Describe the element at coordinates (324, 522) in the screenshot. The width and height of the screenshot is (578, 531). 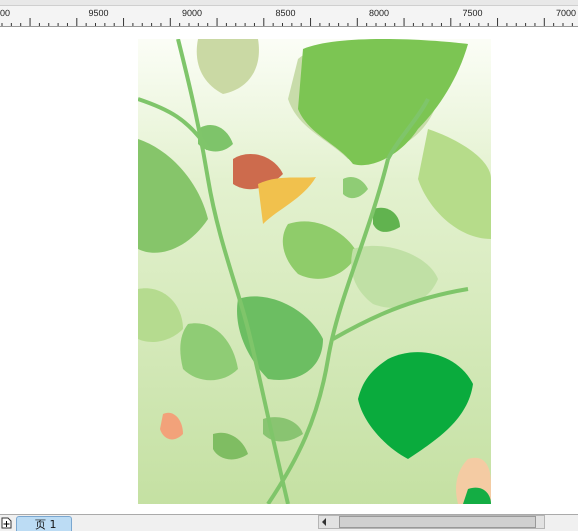
I see `left-arrow-icon` at that location.